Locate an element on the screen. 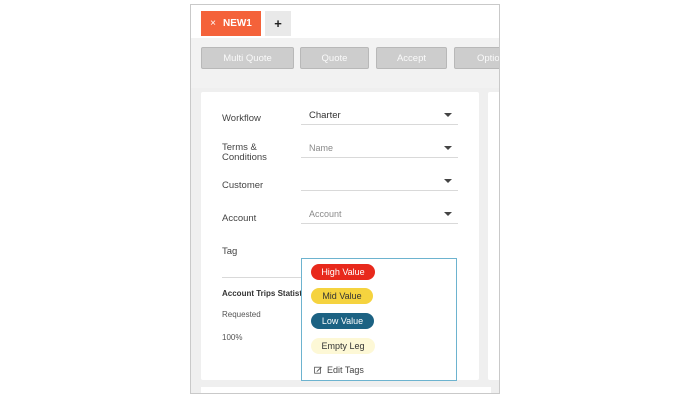  tab-new1: × NEW1 is located at coordinates (231, 23).